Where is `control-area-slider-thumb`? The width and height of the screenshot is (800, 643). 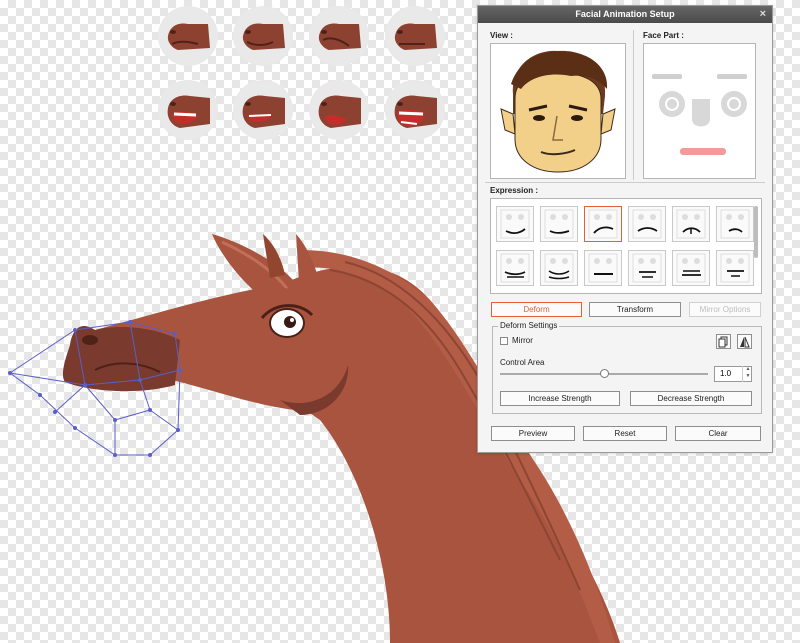
control-area-slider-thumb is located at coordinates (604, 373).